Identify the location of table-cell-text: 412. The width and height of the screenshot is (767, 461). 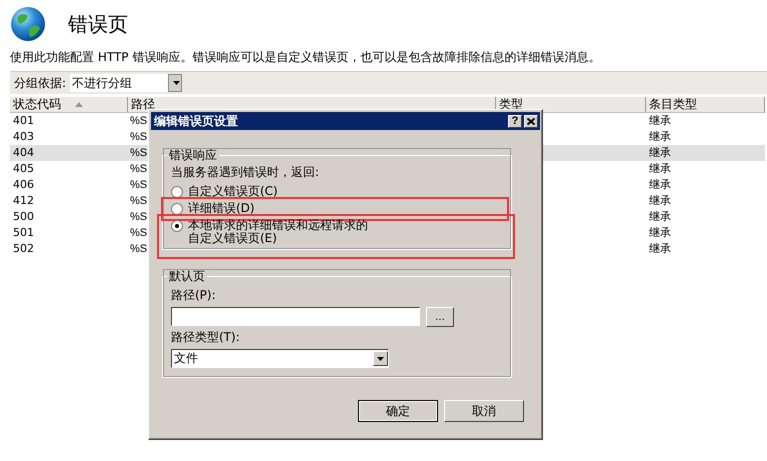
(23, 201).